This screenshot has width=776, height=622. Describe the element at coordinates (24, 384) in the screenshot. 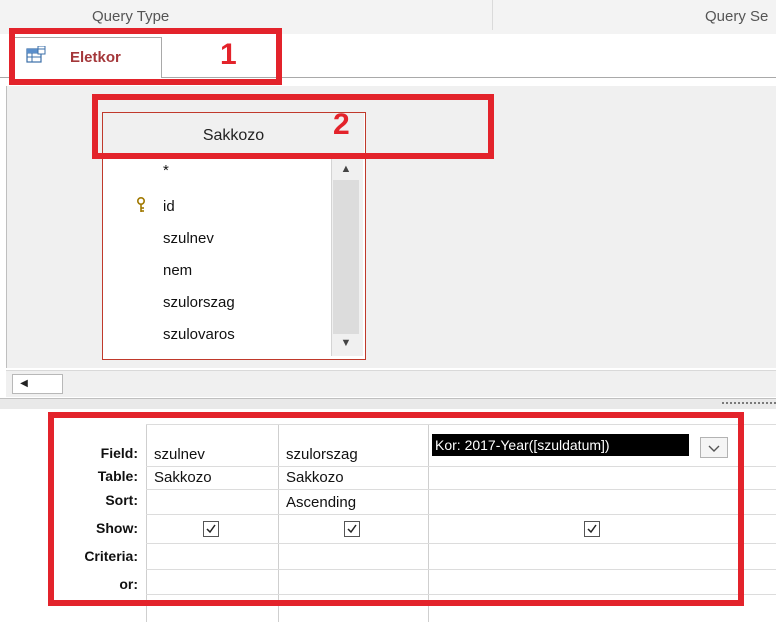

I see `scroll-left-arrow-icon: ◀` at that location.